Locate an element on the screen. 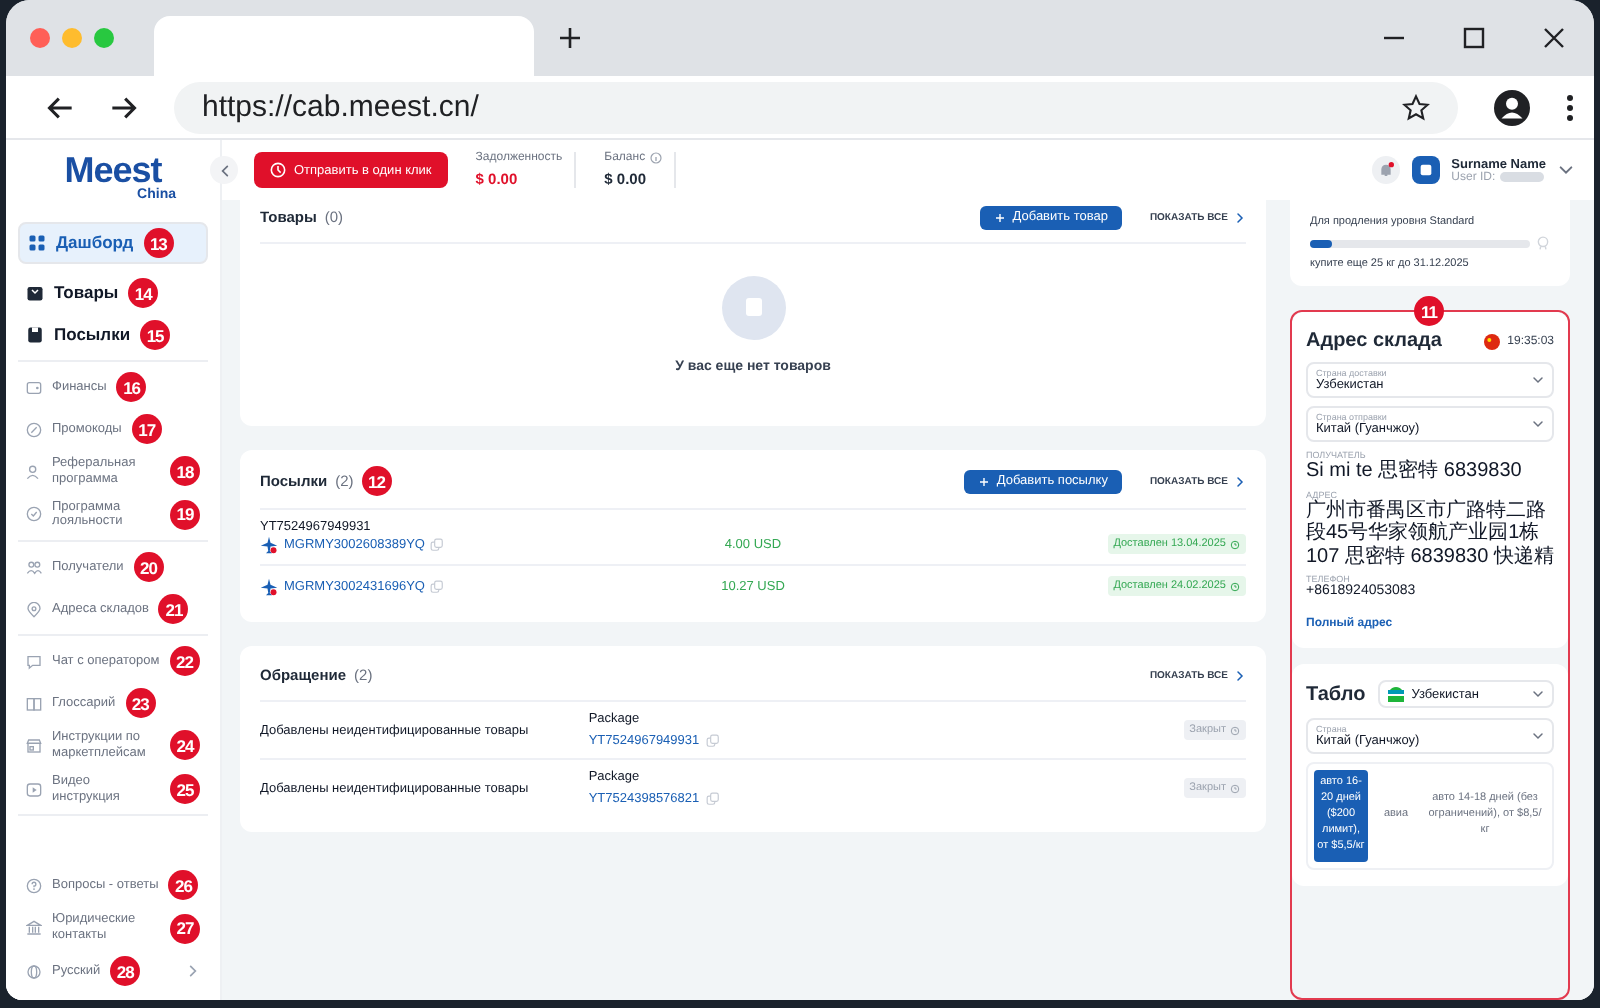 This screenshot has width=1600, height=1008. close-icon is located at coordinates (1554, 38).